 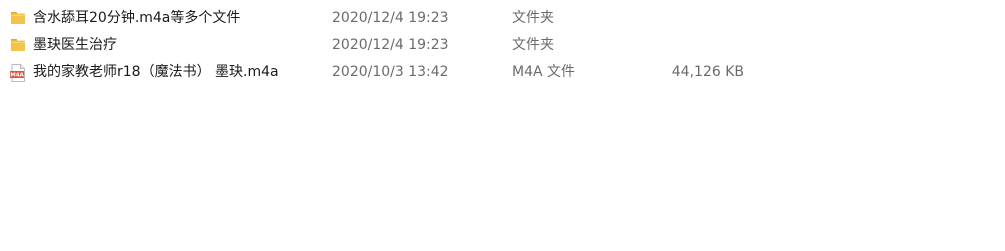 I want to click on file-name: 墨玦医生治疗, so click(x=75, y=45).